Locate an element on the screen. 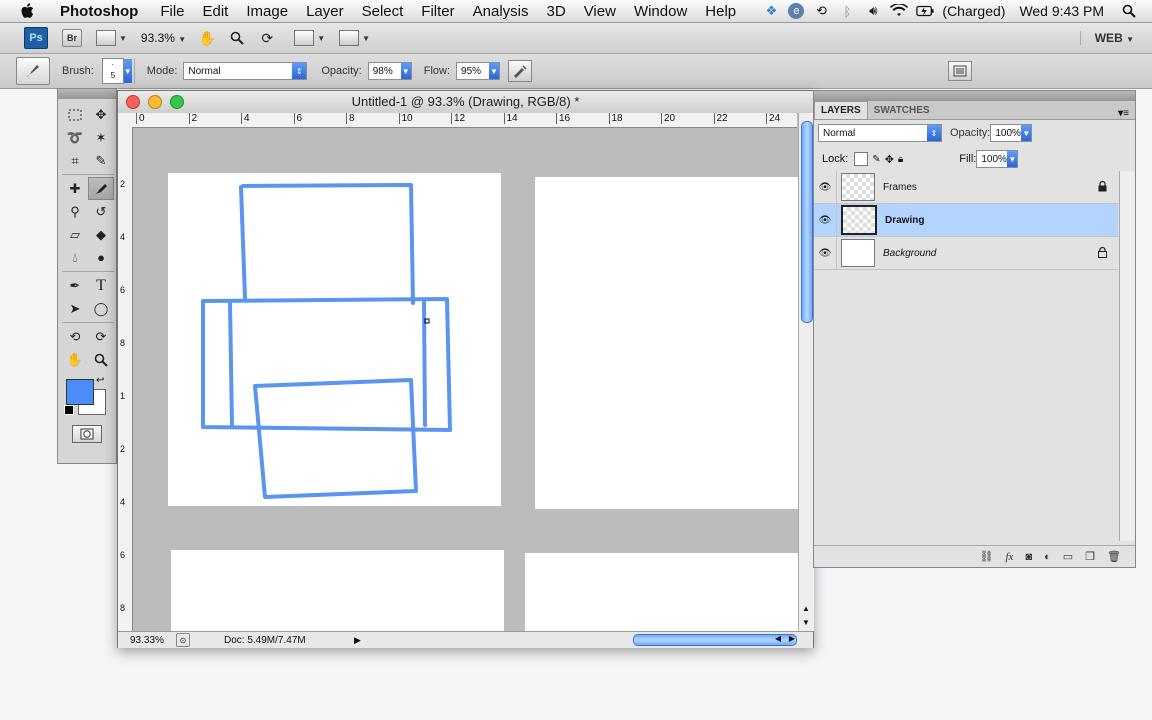 The width and height of the screenshot is (1152, 720). 3d-orbit-tool-icon: ⟳ is located at coordinates (101, 336).